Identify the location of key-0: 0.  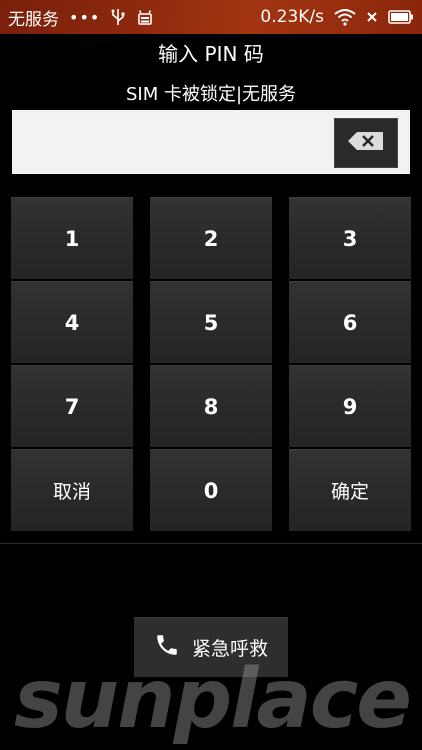
(211, 490).